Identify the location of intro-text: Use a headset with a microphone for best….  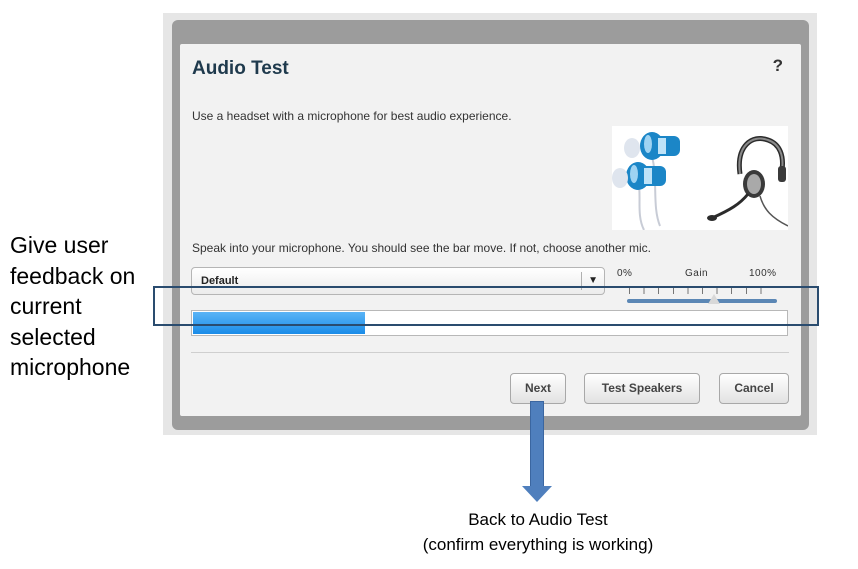
(352, 116).